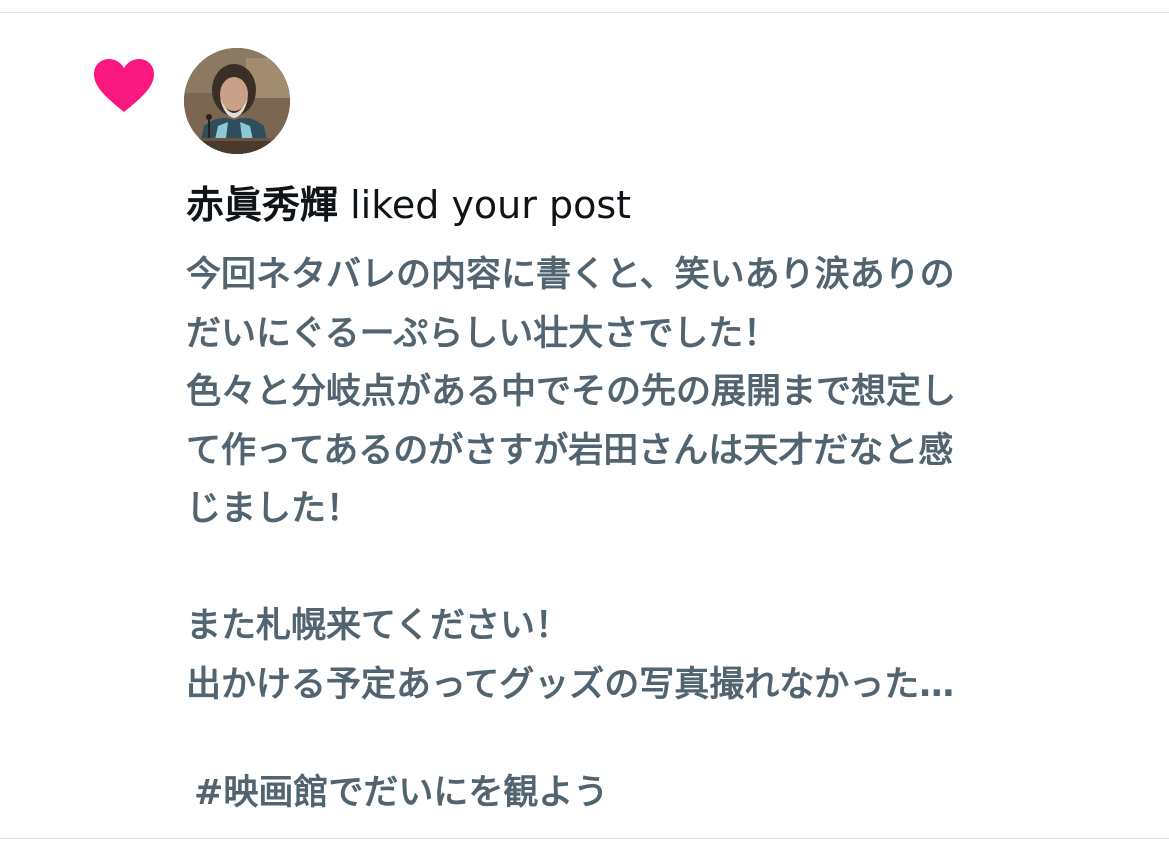 This screenshot has height=841, width=1169. I want to click on post-line: だいにぐるーぷらしい壮大さでした！, so click(482, 333).